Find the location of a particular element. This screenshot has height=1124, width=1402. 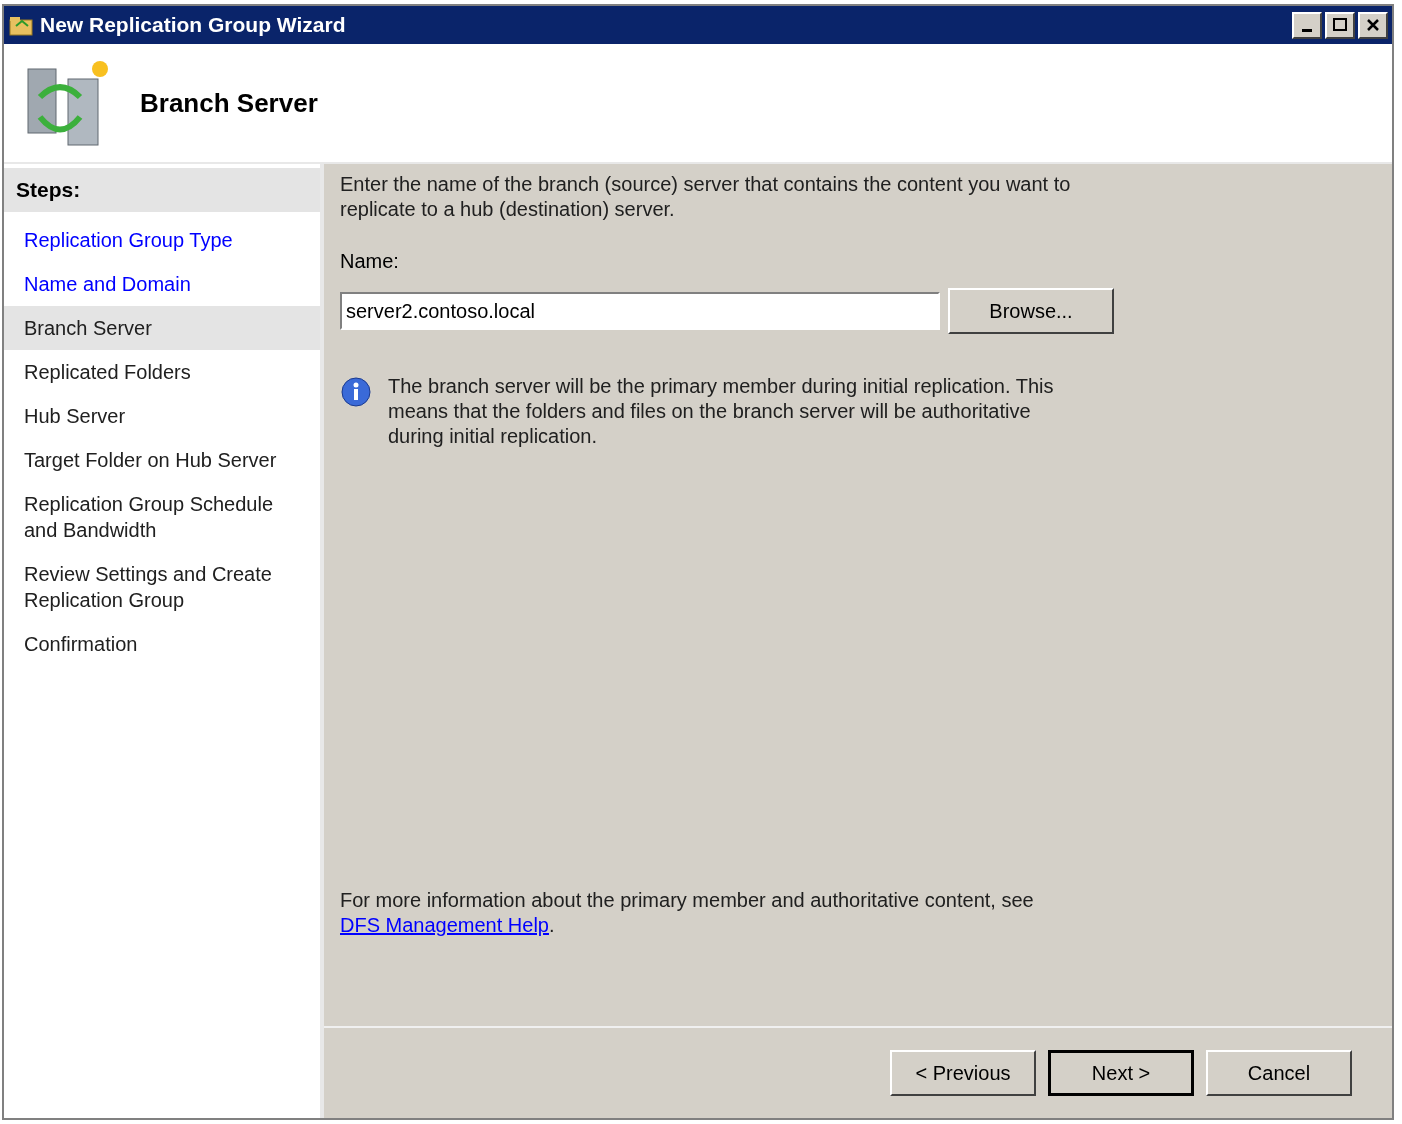

more-info-text: For more information about the primary member and authoritative content, see DFS Management Help. is located at coordinates (687, 913).